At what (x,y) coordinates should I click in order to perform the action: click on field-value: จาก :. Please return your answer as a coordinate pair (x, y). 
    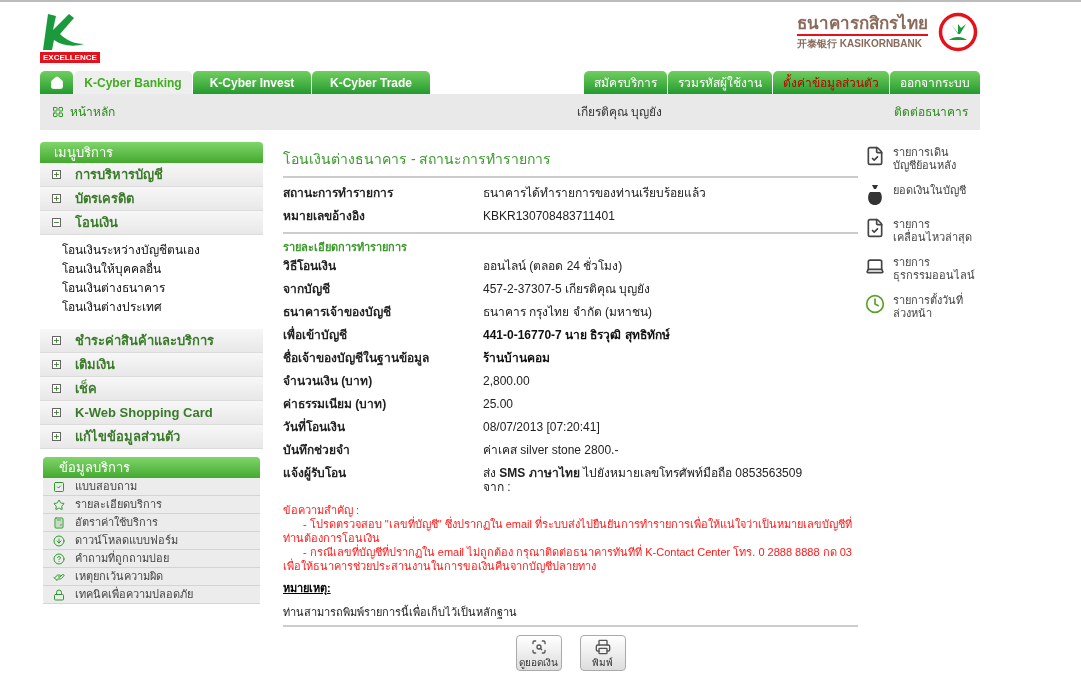
    Looking at the image, I should click on (497, 487).